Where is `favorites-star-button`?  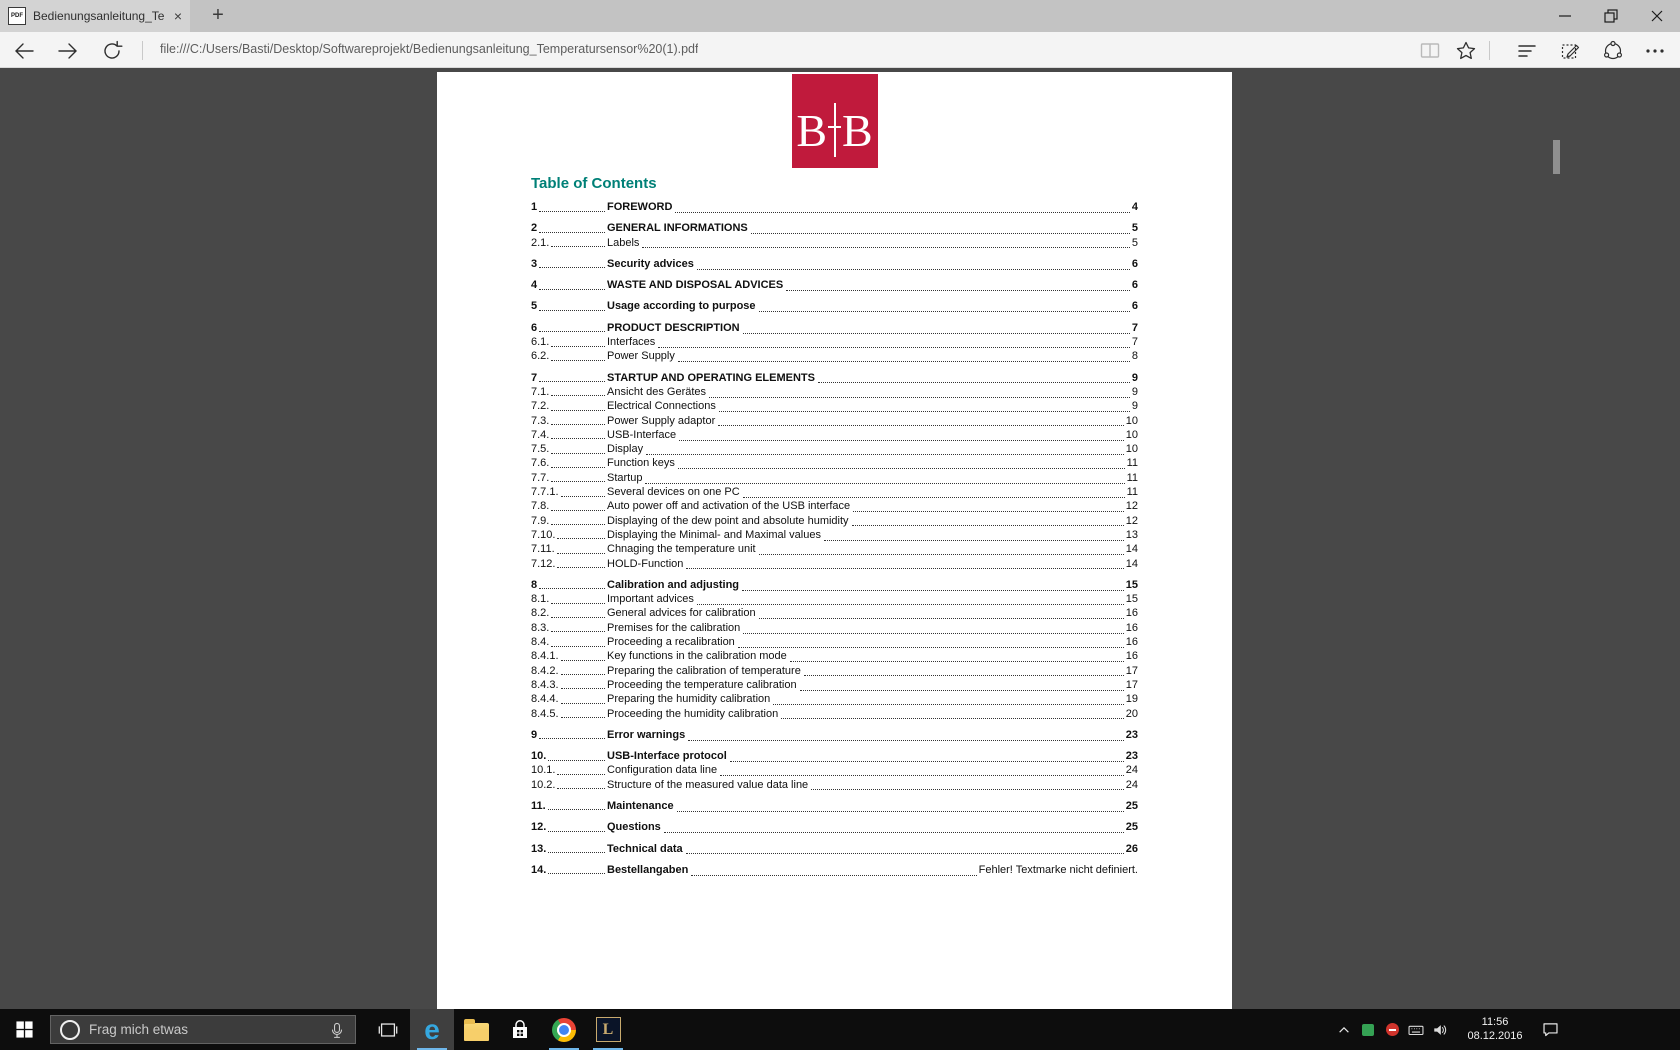
favorites-star-button is located at coordinates (1466, 51).